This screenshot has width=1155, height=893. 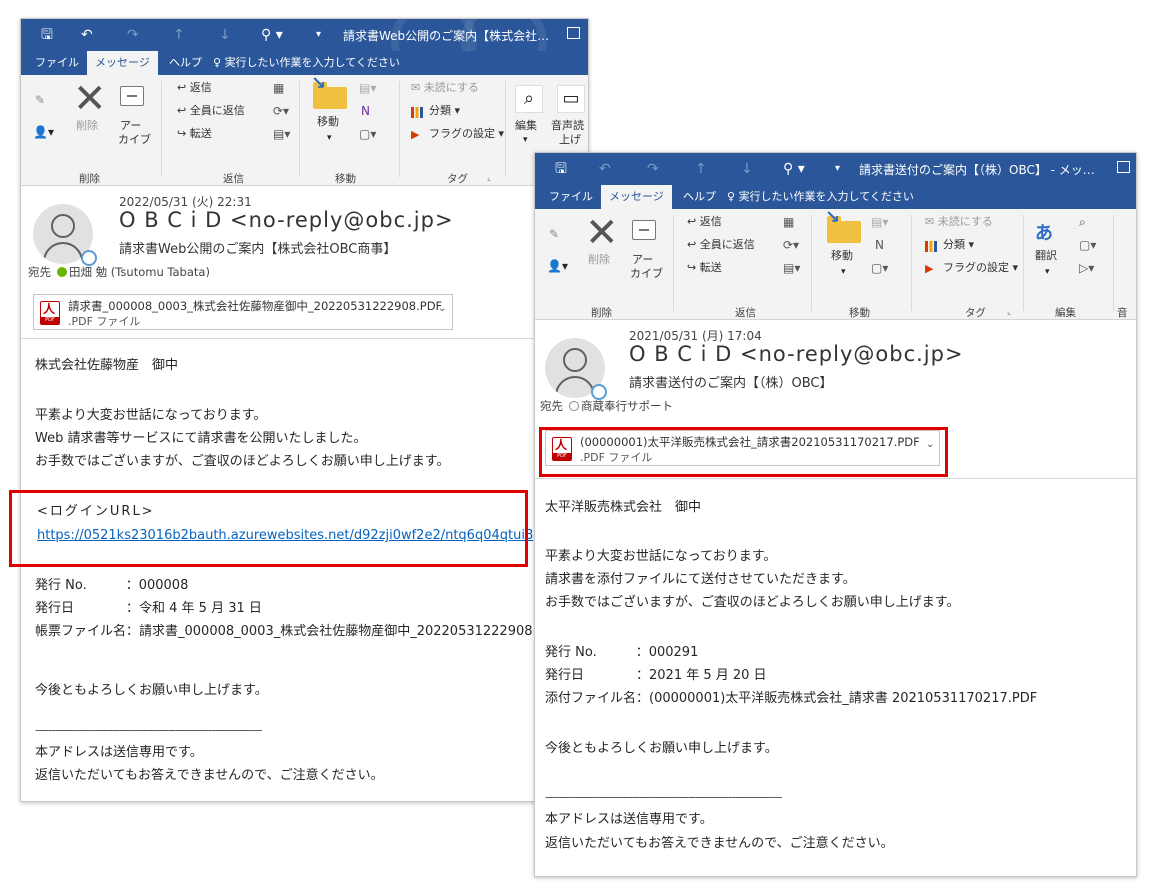 I want to click on reply-icon: ↩, so click(x=693, y=221).